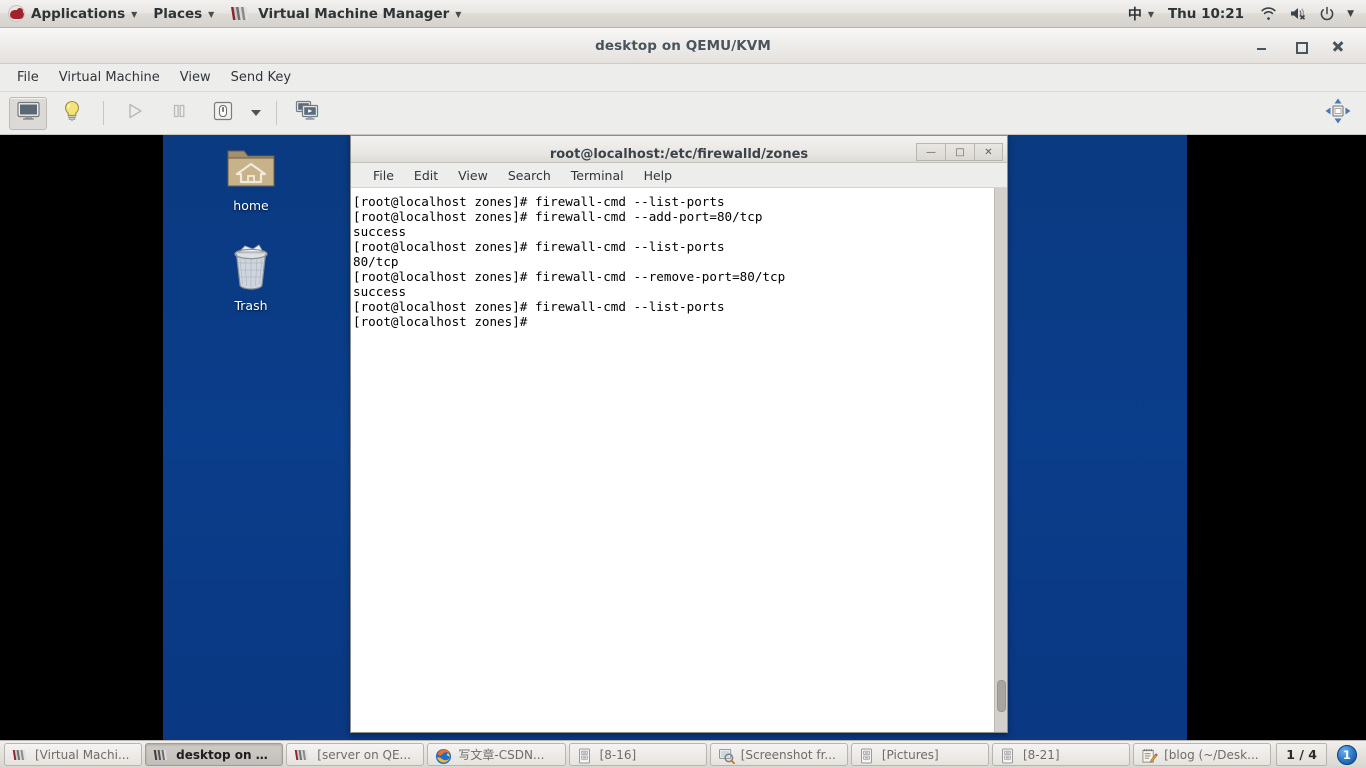  Describe the element at coordinates (618, 754) in the screenshot. I see `taskbar-item-label: [8-16]` at that location.